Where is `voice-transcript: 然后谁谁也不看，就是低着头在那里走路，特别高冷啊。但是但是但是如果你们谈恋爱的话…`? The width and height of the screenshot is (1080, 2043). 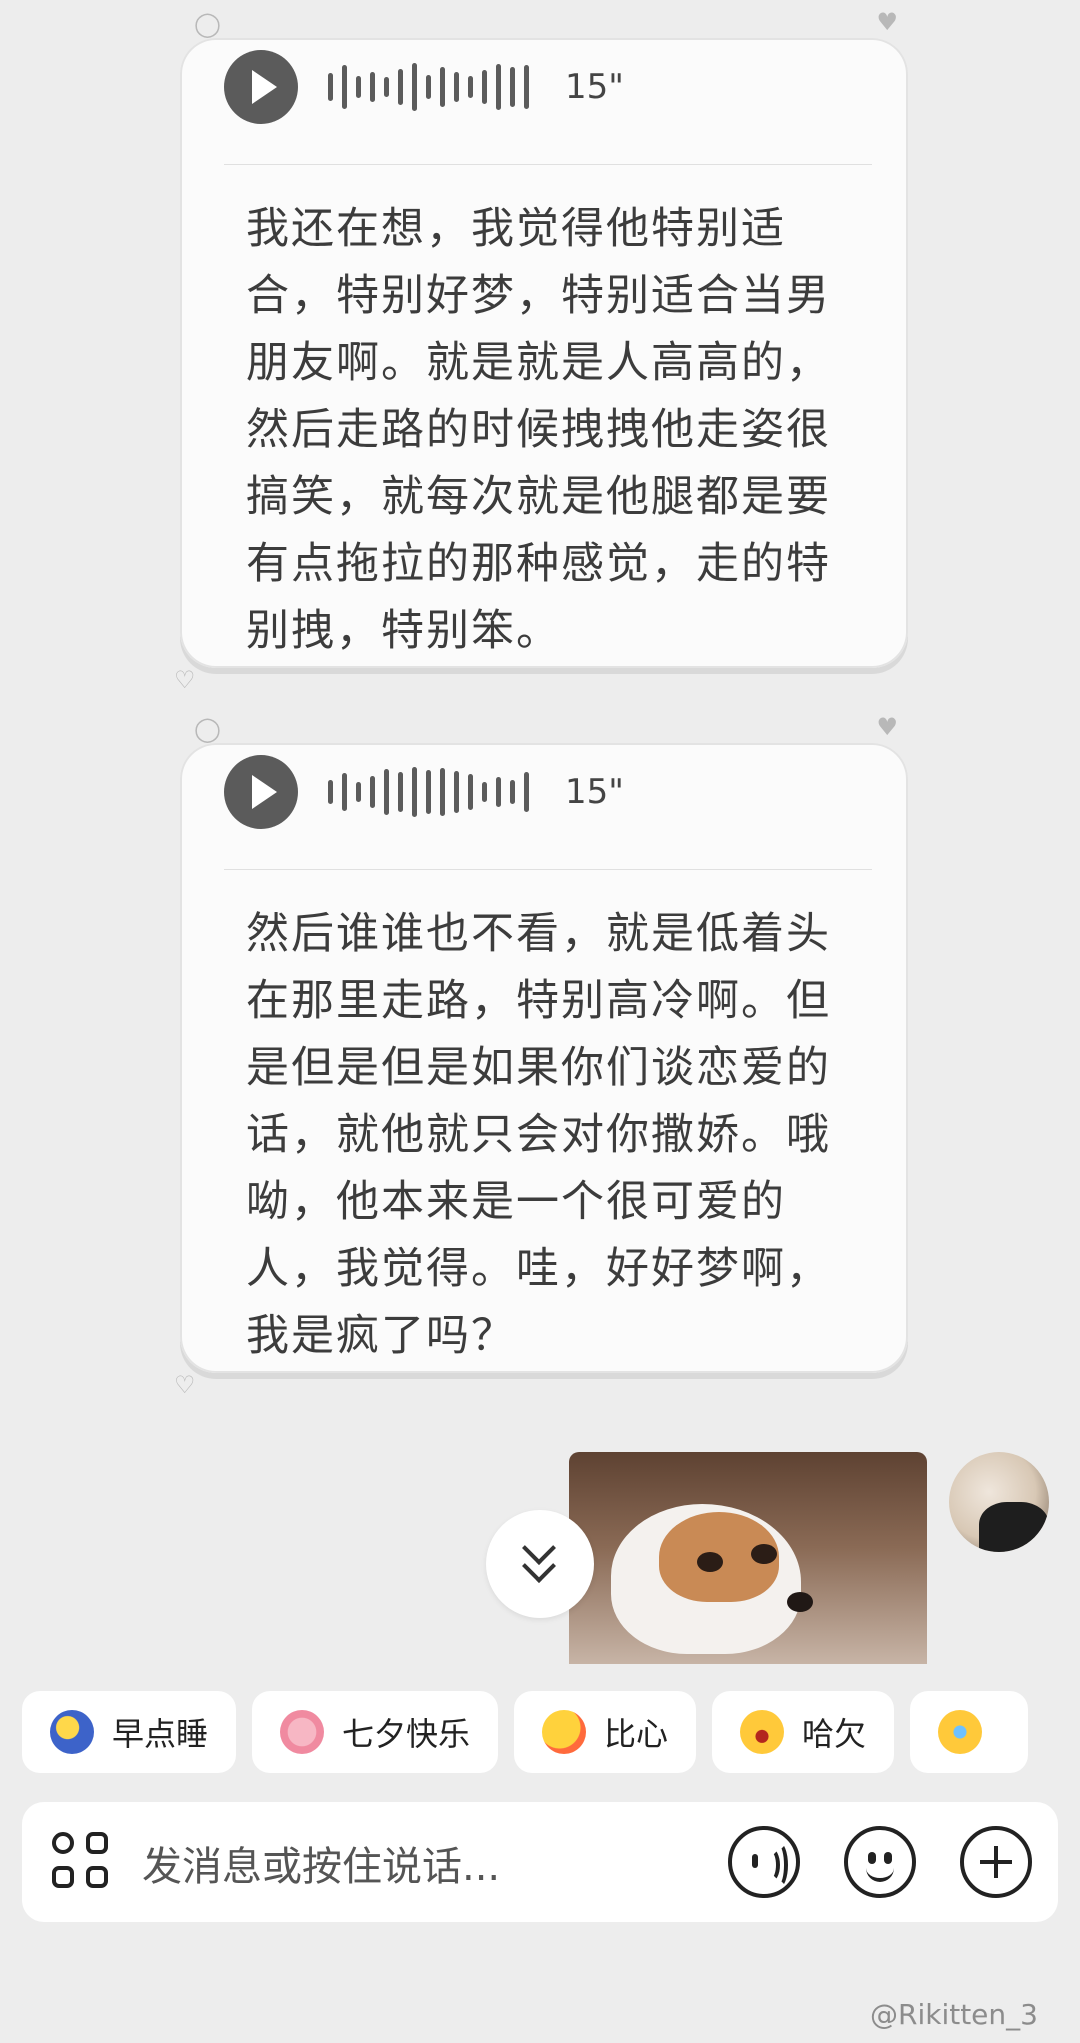
voice-transcript: 然后谁谁也不看，就是低着头在那里走路，特别高冷啊。但是但是但是如果你们谈恋爱的话… is located at coordinates (538, 1135).